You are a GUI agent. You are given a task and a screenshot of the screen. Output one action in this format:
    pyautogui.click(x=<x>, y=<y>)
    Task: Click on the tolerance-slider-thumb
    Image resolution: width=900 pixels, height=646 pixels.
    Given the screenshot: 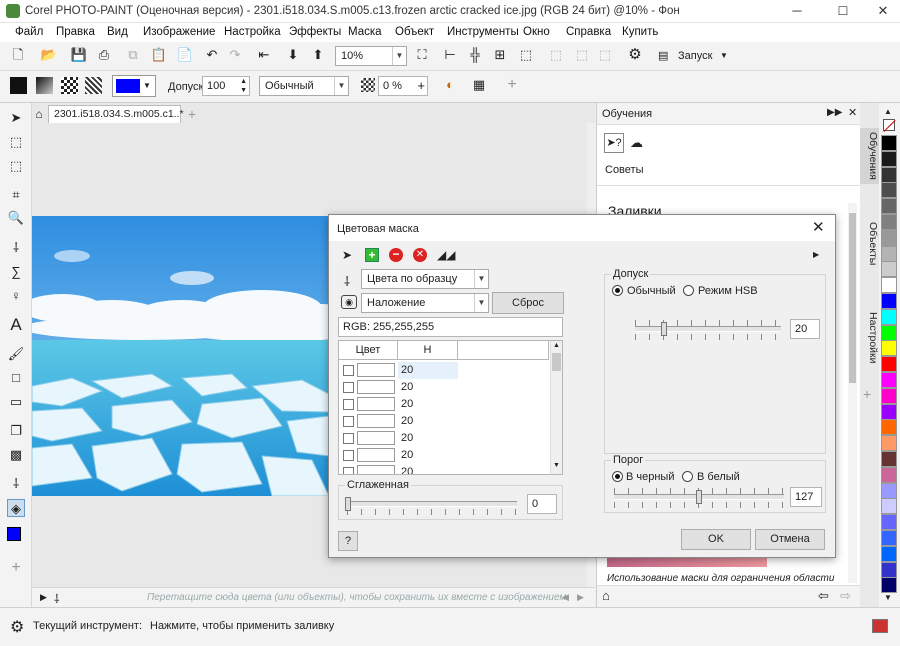 What is the action you would take?
    pyautogui.click(x=664, y=329)
    